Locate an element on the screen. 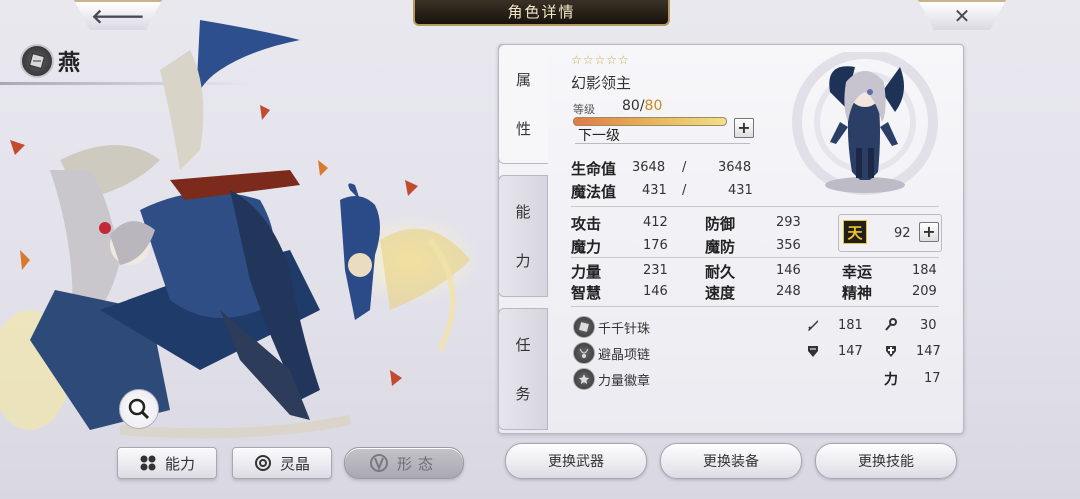  mp-value: 431 is located at coordinates (654, 190).